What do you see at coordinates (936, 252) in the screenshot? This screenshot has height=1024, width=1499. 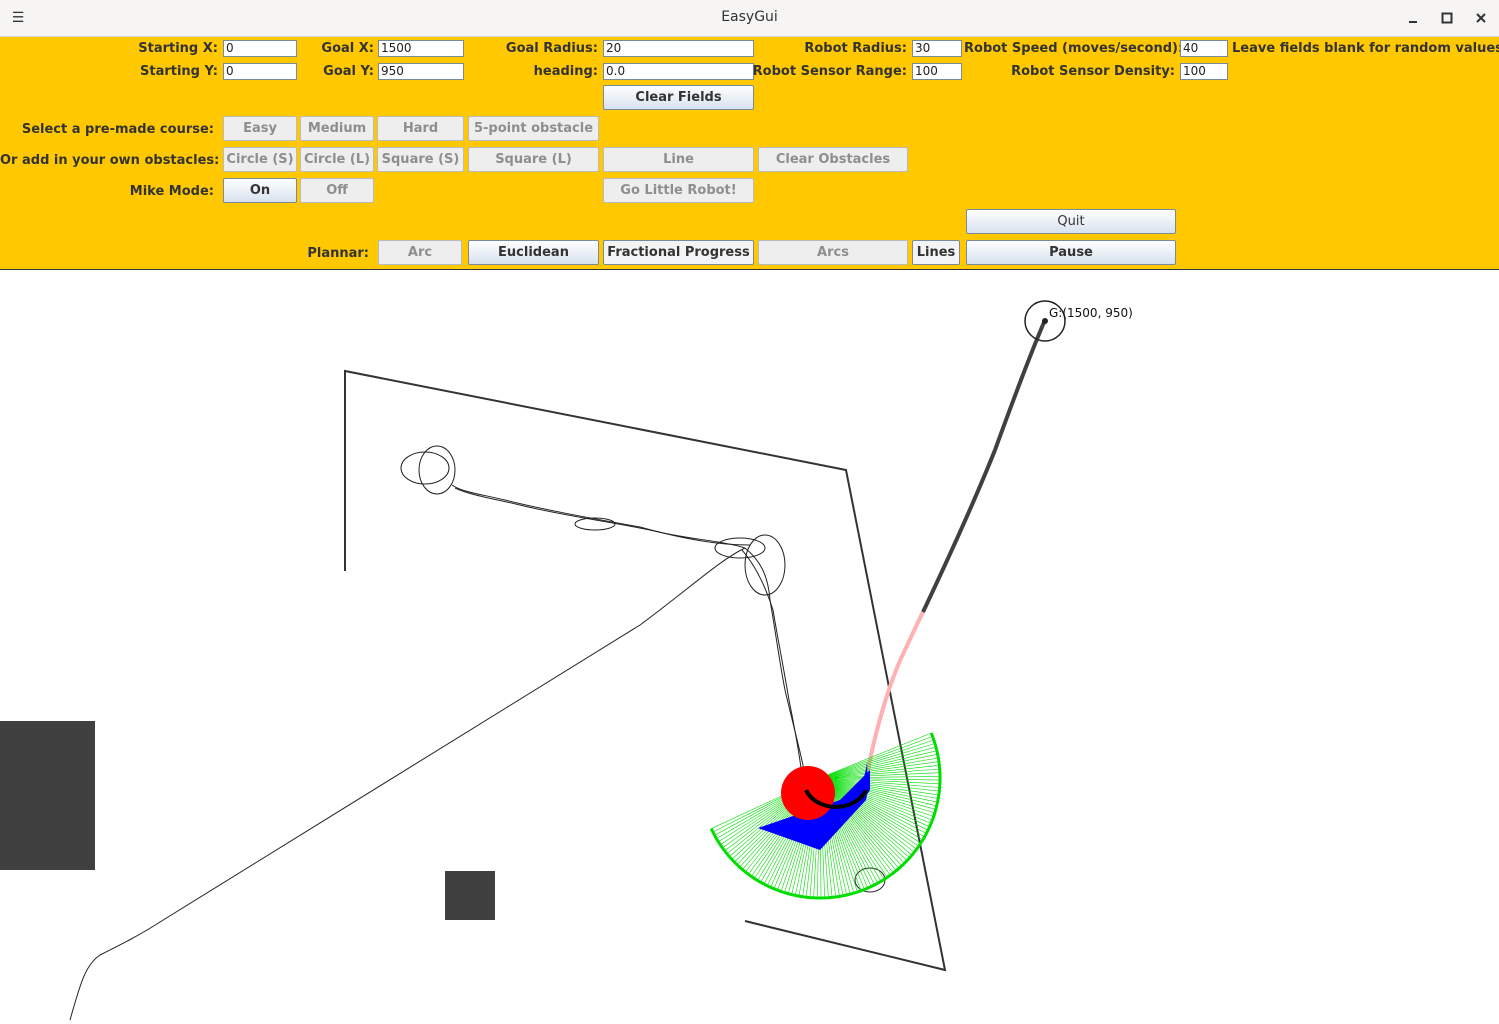 I see `planner-lines-button: Lines` at bounding box center [936, 252].